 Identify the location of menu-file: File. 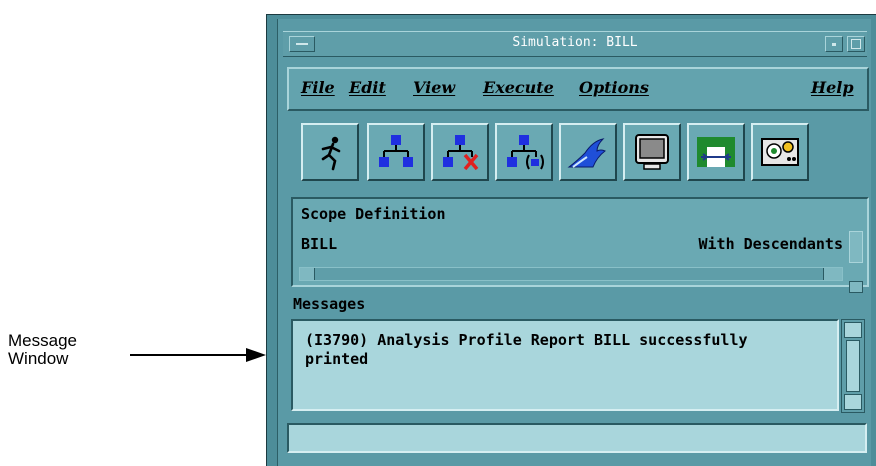
(318, 87).